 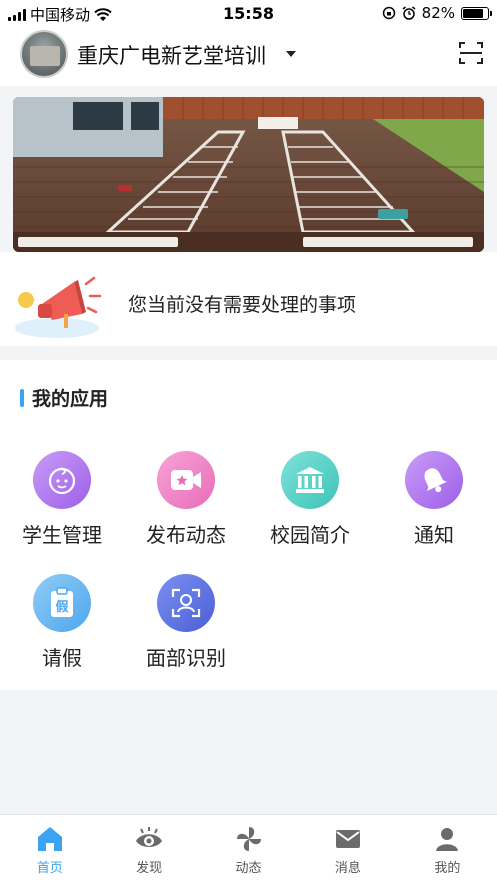 I want to click on bell-icon, so click(x=434, y=480).